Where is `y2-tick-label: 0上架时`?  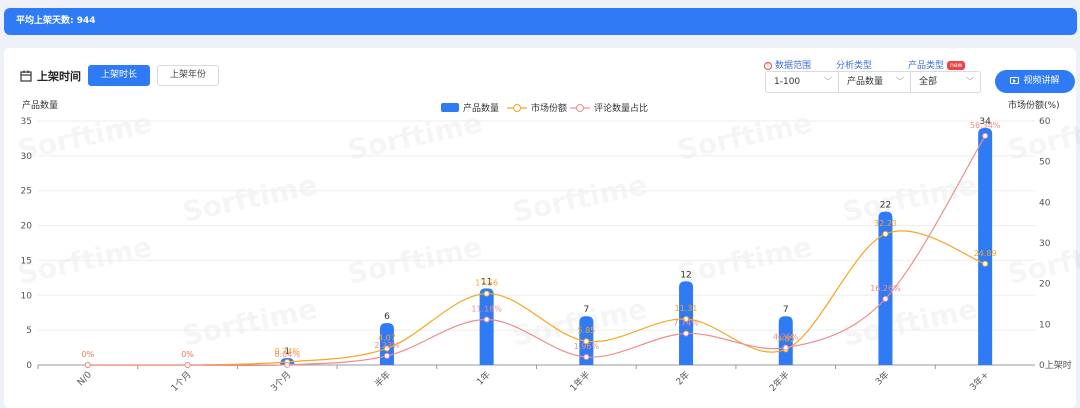 y2-tick-label: 0上架时 is located at coordinates (1055, 365).